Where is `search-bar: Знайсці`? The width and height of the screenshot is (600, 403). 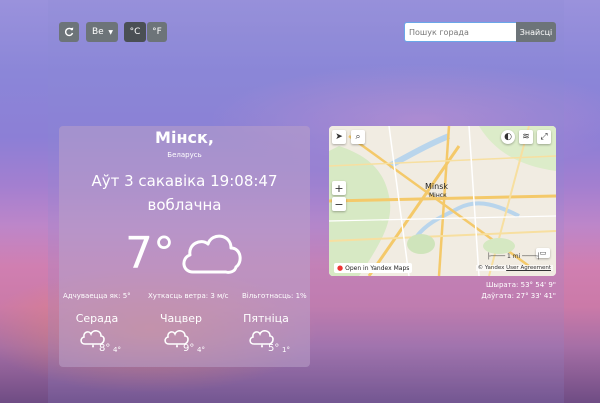 search-bar: Знайсці is located at coordinates (480, 32).